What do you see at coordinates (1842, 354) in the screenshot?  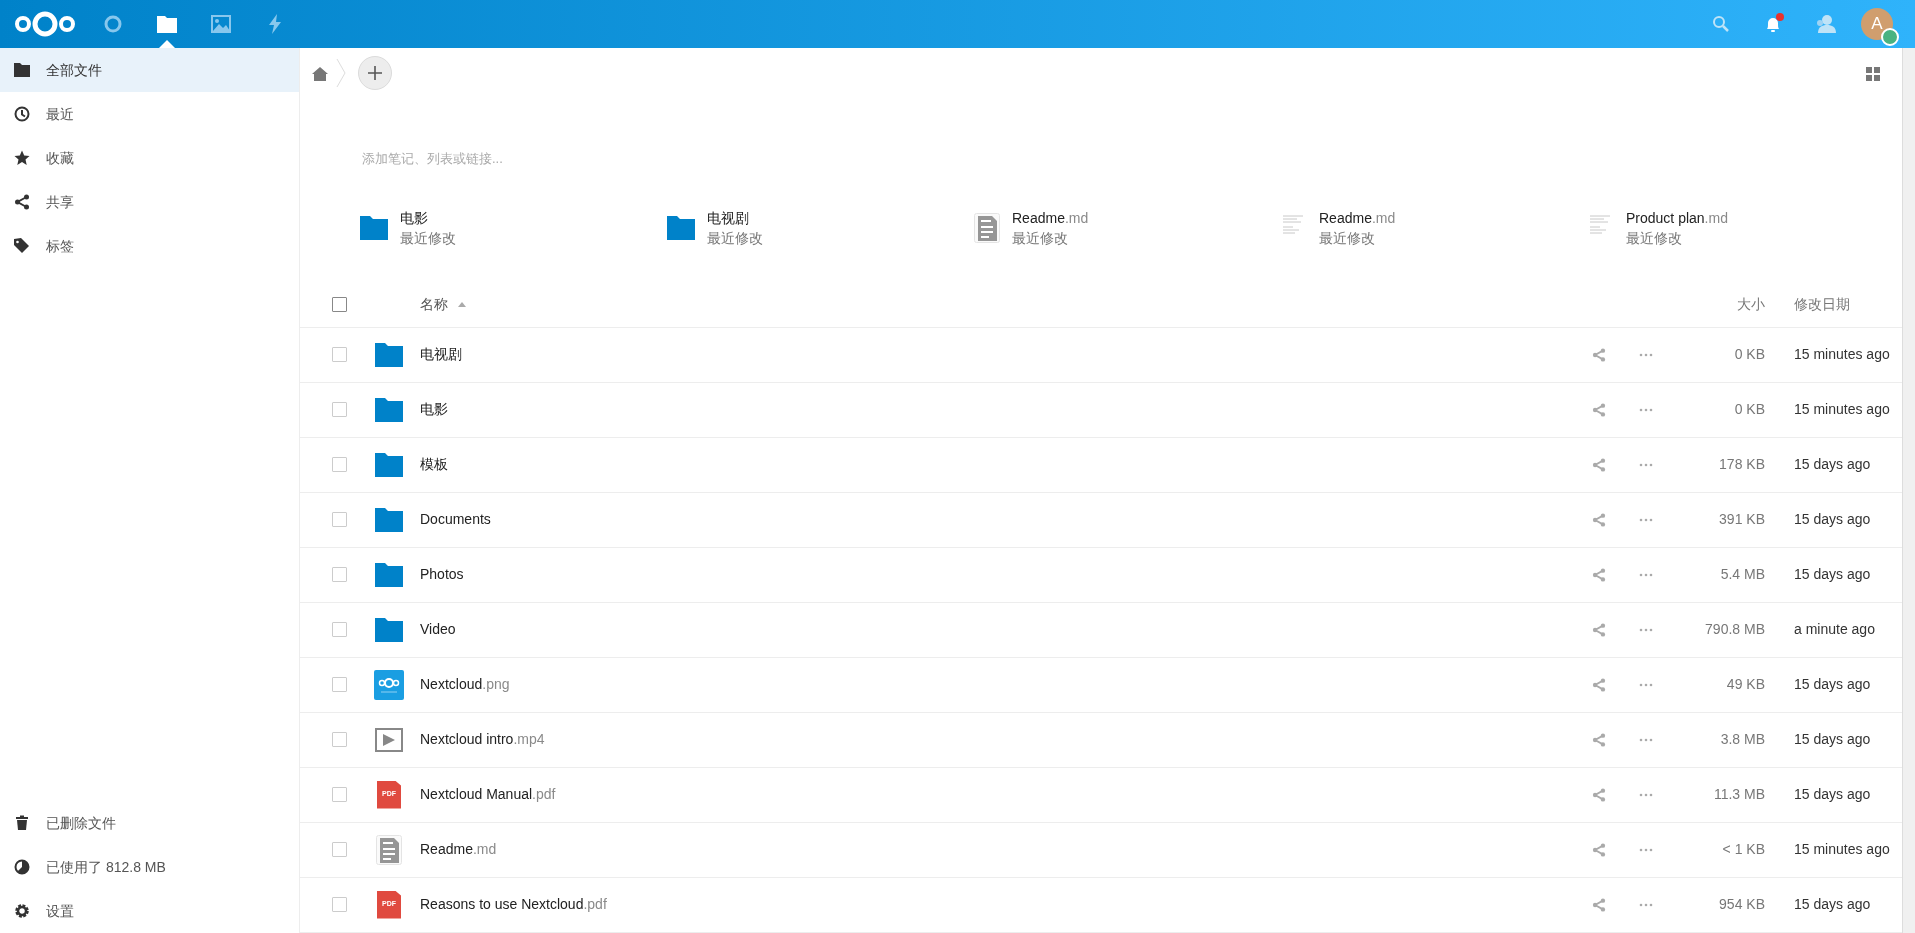 I see `modified-date: 15 minutes ago` at bounding box center [1842, 354].